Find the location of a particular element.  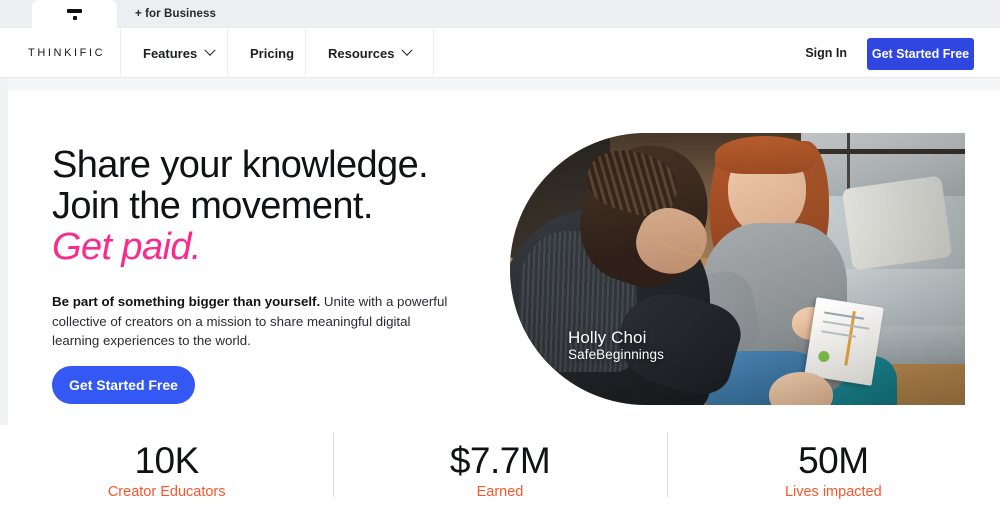

thinkific-favicon-icon is located at coordinates (74, 14).